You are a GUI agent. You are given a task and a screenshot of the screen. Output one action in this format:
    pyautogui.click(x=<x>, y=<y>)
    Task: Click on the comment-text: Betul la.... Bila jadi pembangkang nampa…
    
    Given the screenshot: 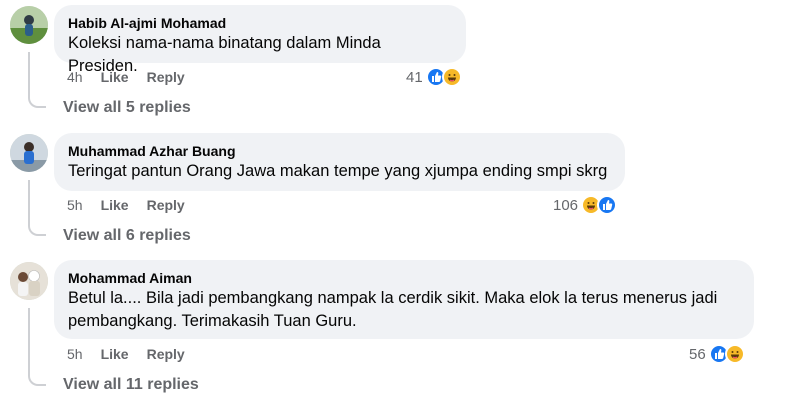 What is the action you would take?
    pyautogui.click(x=393, y=309)
    